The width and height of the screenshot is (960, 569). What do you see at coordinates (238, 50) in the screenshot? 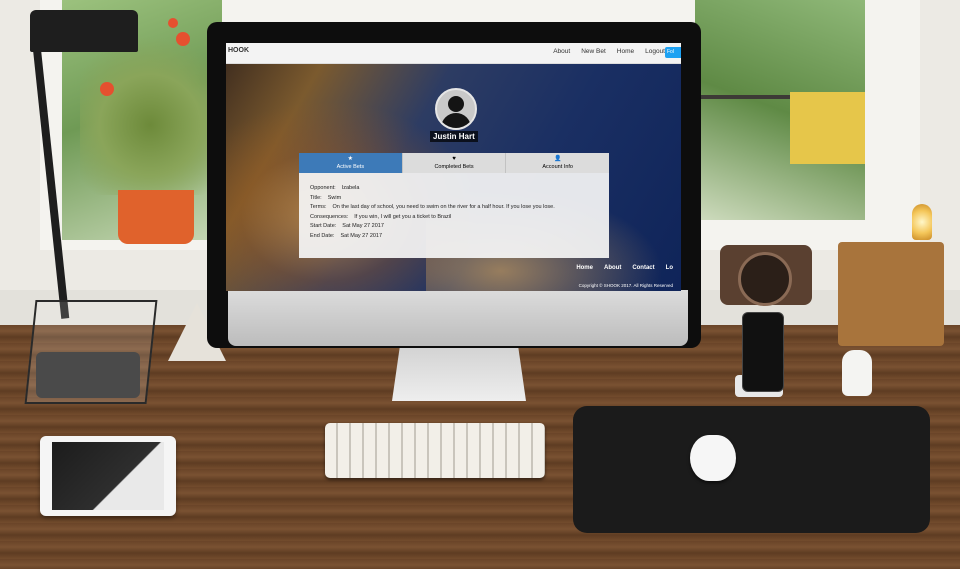
I see `brand-logo: HOOK` at bounding box center [238, 50].